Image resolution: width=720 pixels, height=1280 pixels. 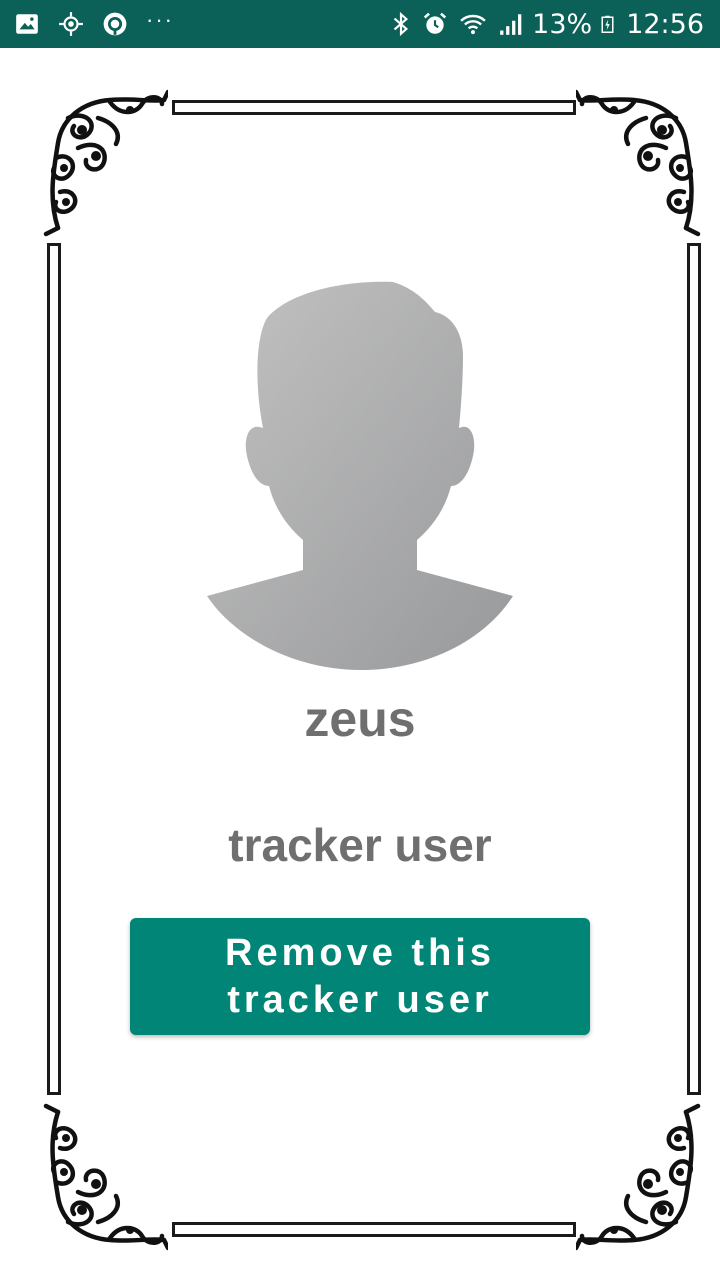 I want to click on frame-left-border, so click(x=54, y=669).